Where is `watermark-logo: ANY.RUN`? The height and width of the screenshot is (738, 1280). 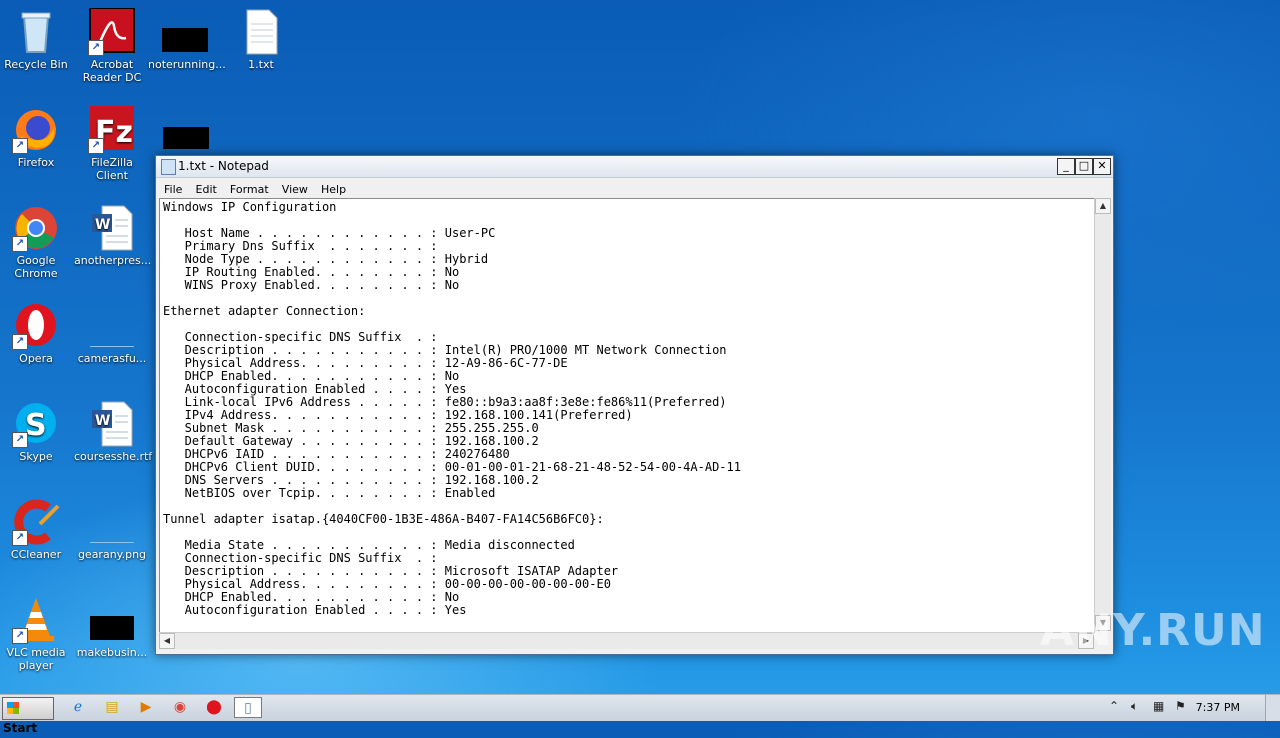
watermark-logo: ANY.RUN is located at coordinates (1153, 630).